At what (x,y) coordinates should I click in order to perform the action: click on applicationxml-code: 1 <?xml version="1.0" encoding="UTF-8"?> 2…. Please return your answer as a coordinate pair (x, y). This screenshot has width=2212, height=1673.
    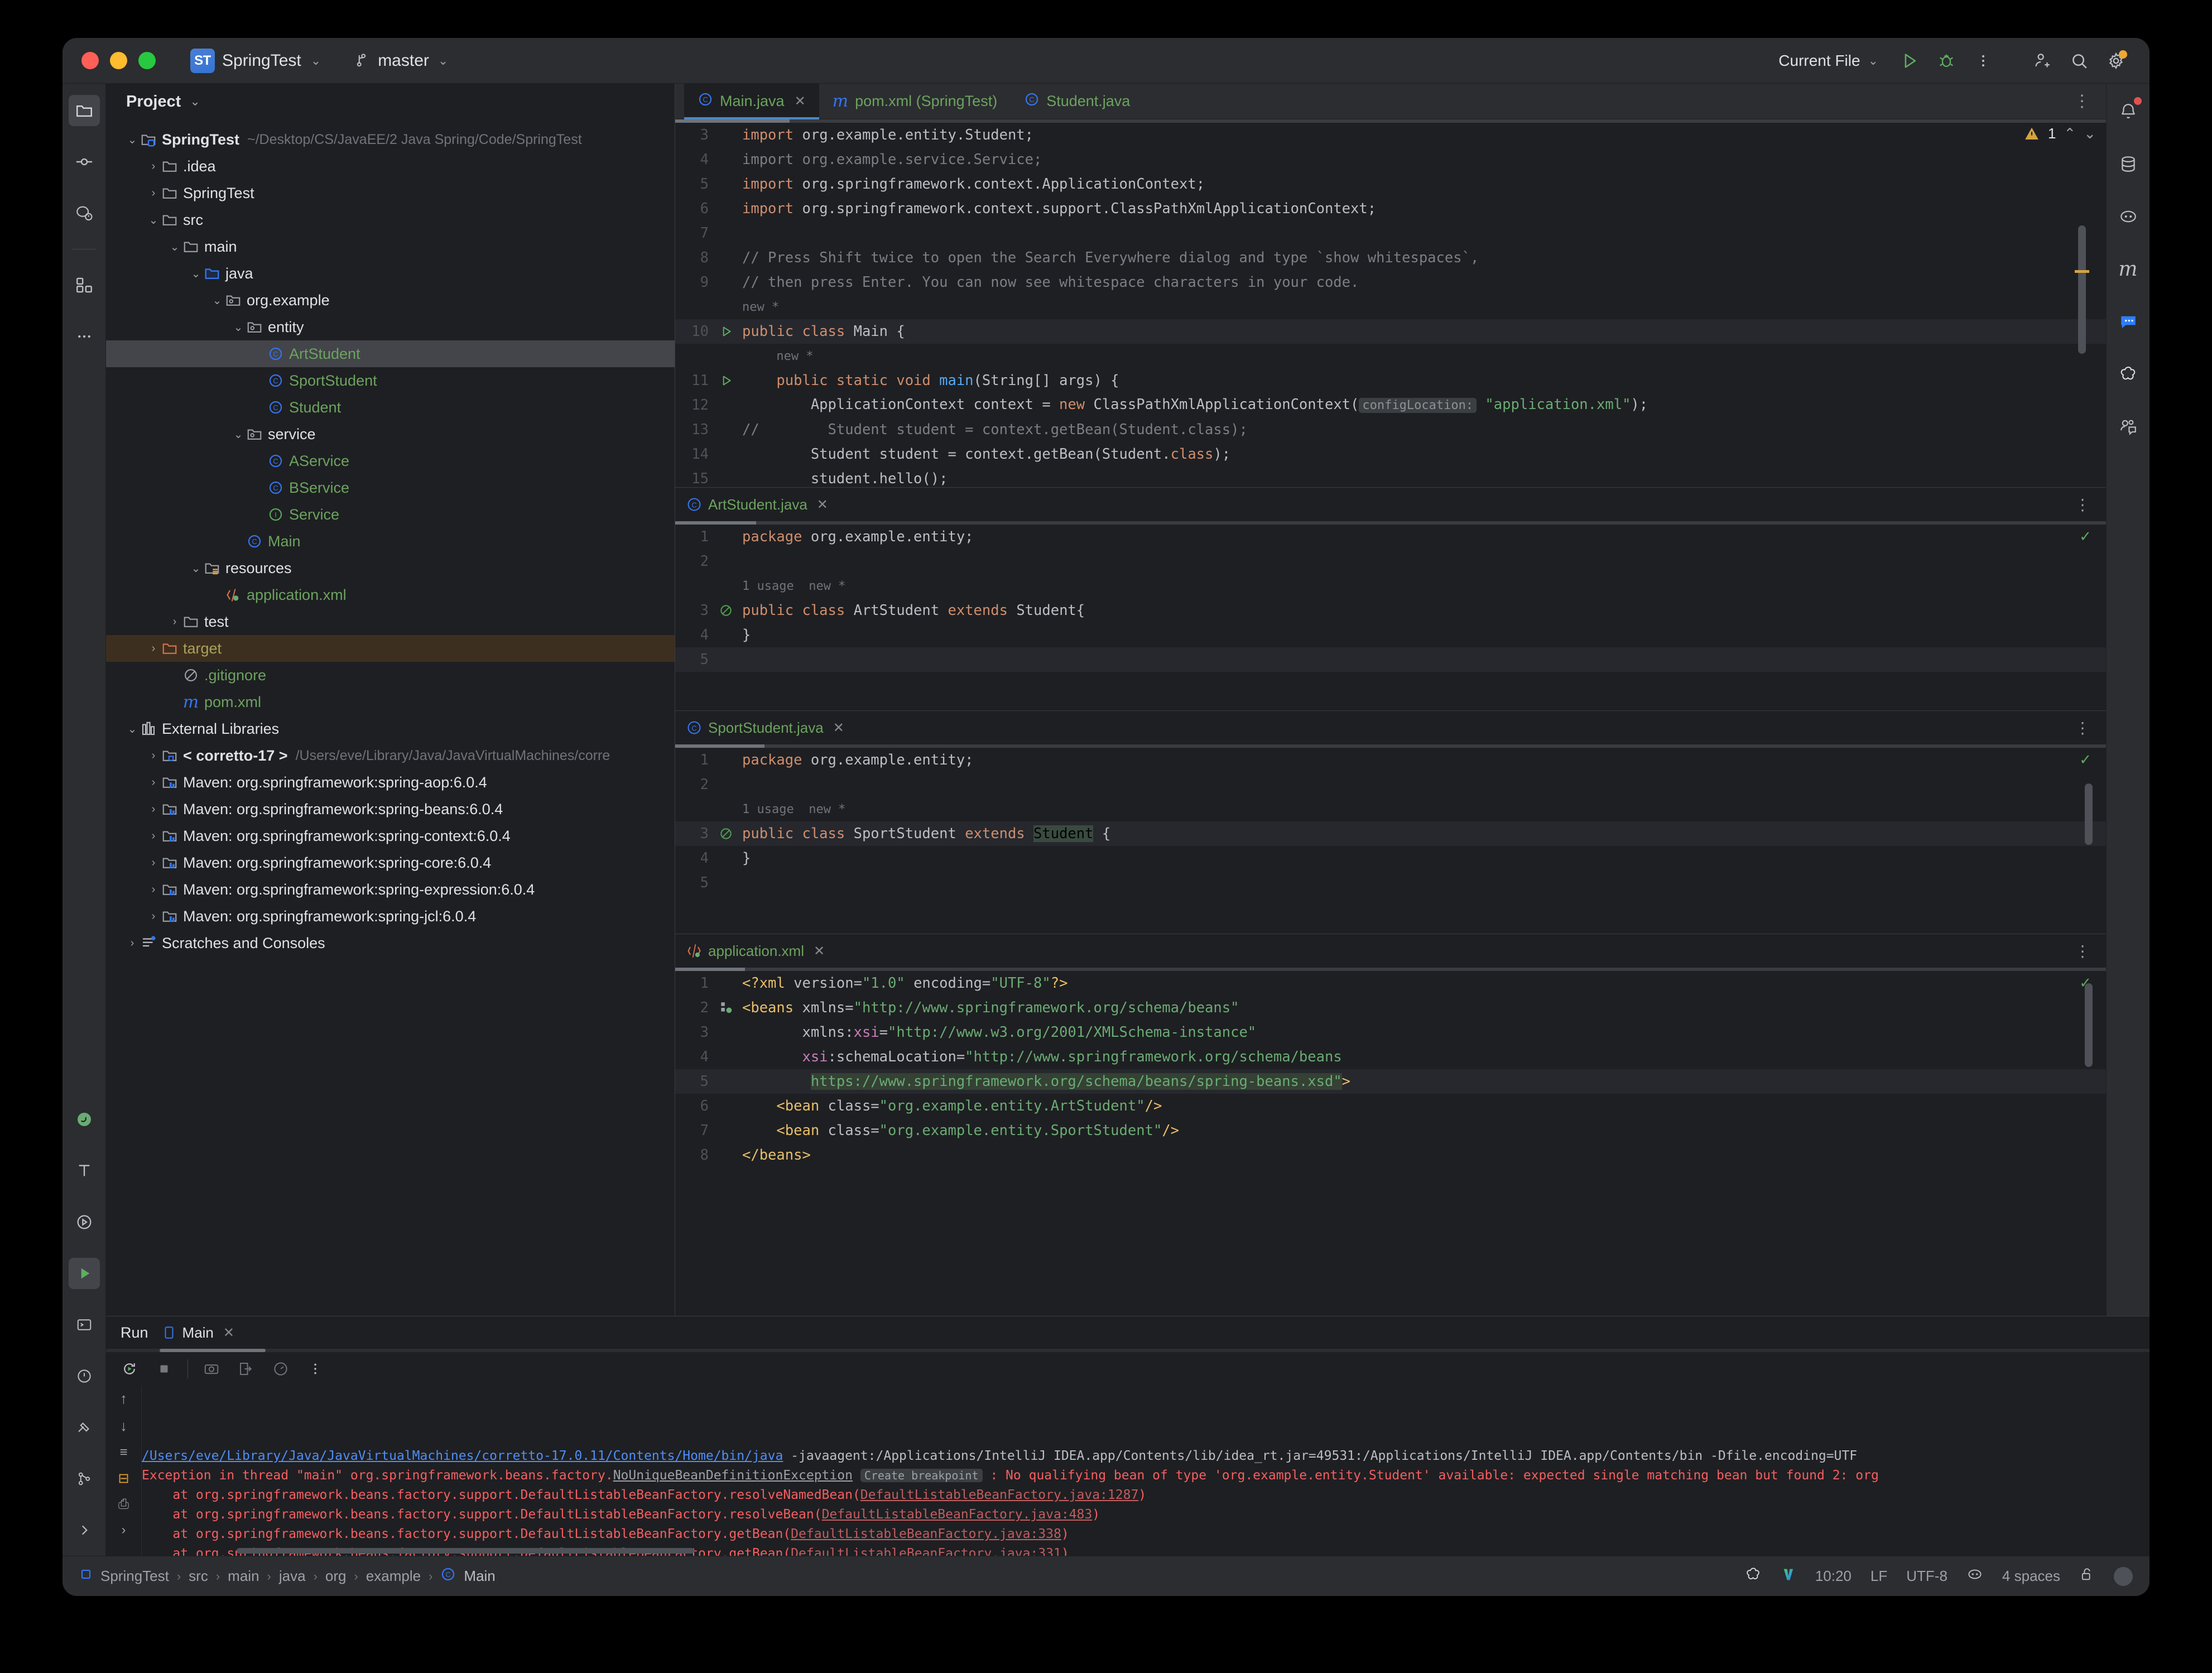
    Looking at the image, I should click on (1390, 1069).